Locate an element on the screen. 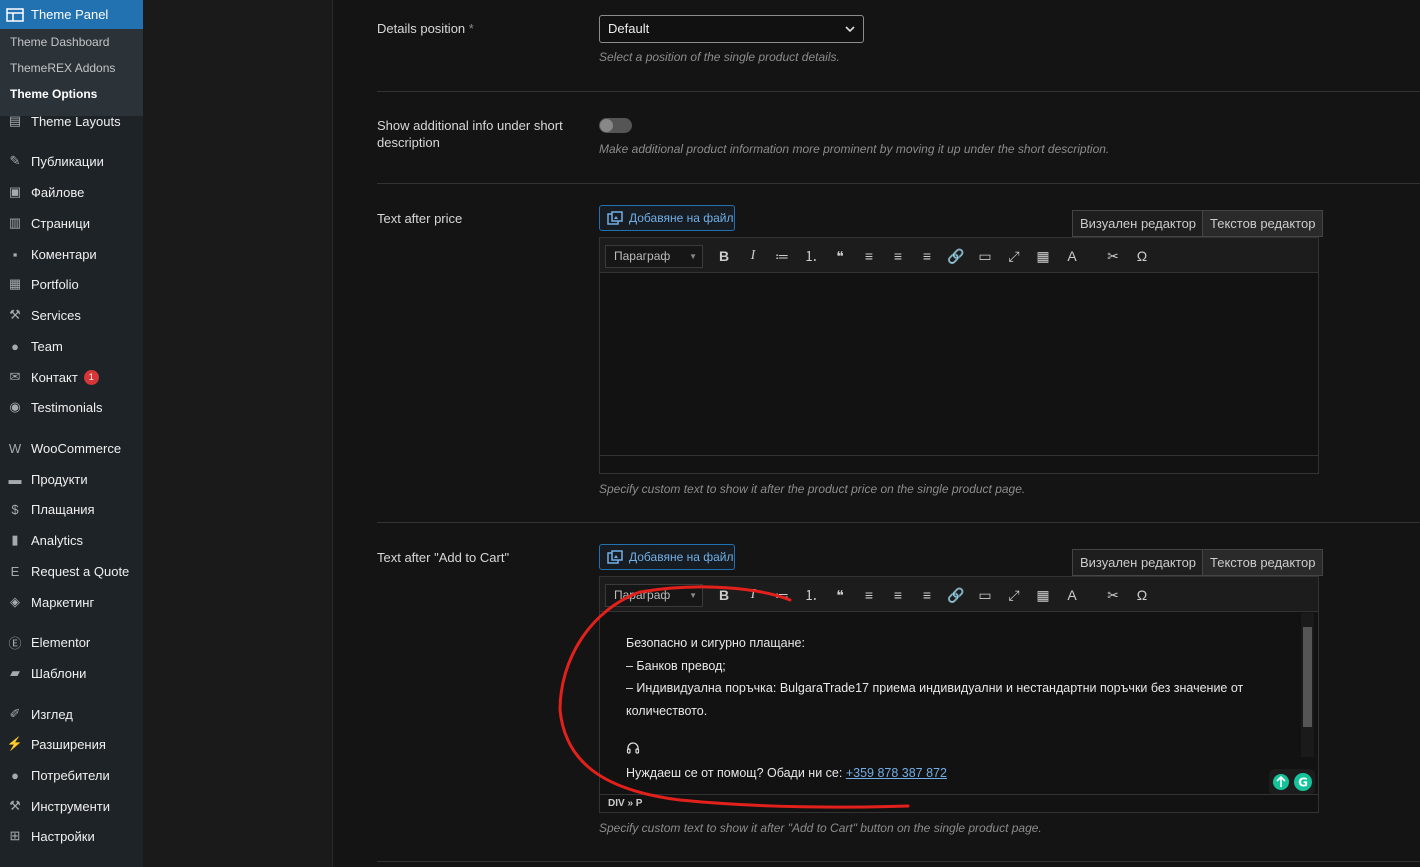  annotation-scribble is located at coordinates (734, 697).